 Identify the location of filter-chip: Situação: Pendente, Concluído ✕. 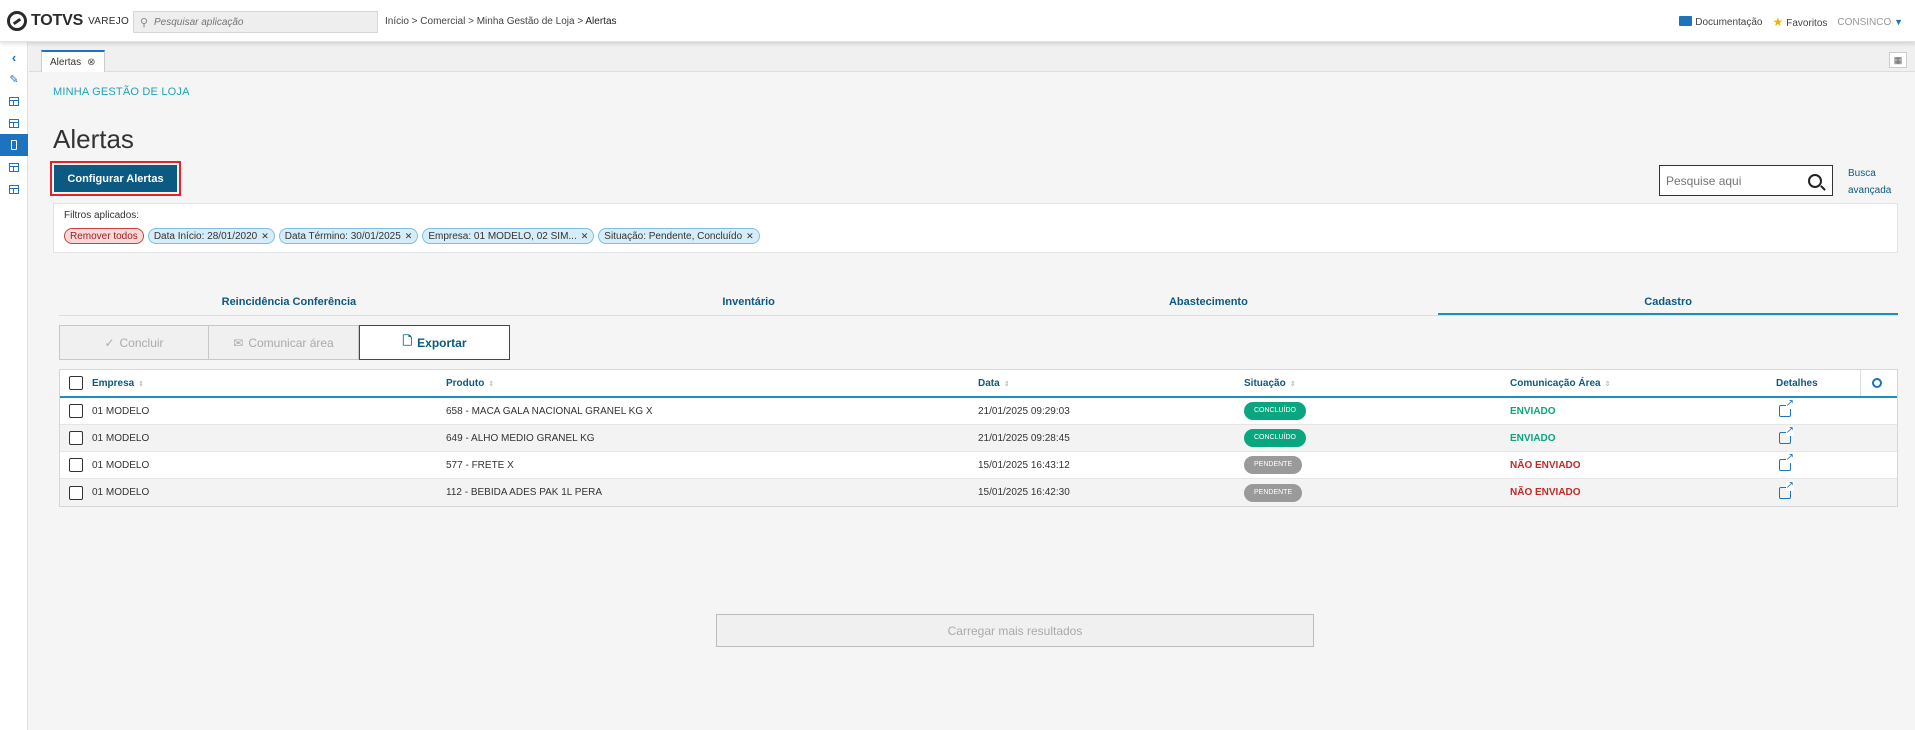
(679, 236).